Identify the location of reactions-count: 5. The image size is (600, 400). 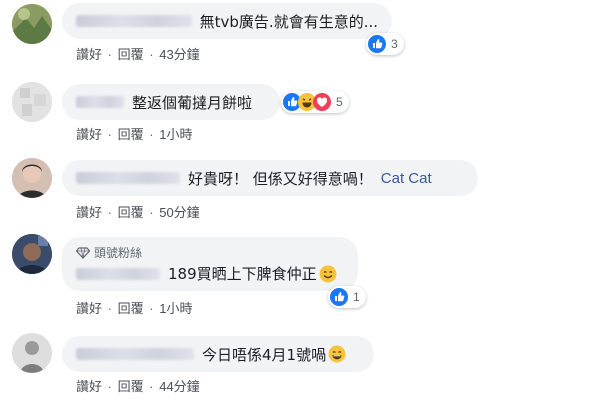
(339, 102).